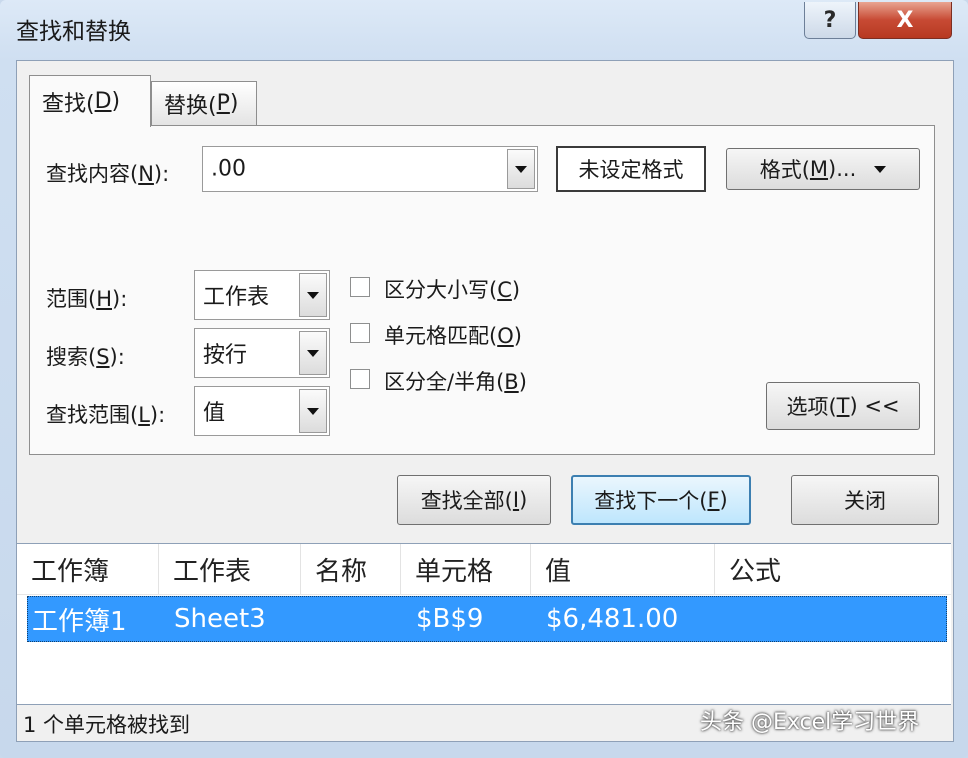 The image size is (968, 758). What do you see at coordinates (106, 415) in the screenshot?
I see `look-in-label: 查找范围(L):` at bounding box center [106, 415].